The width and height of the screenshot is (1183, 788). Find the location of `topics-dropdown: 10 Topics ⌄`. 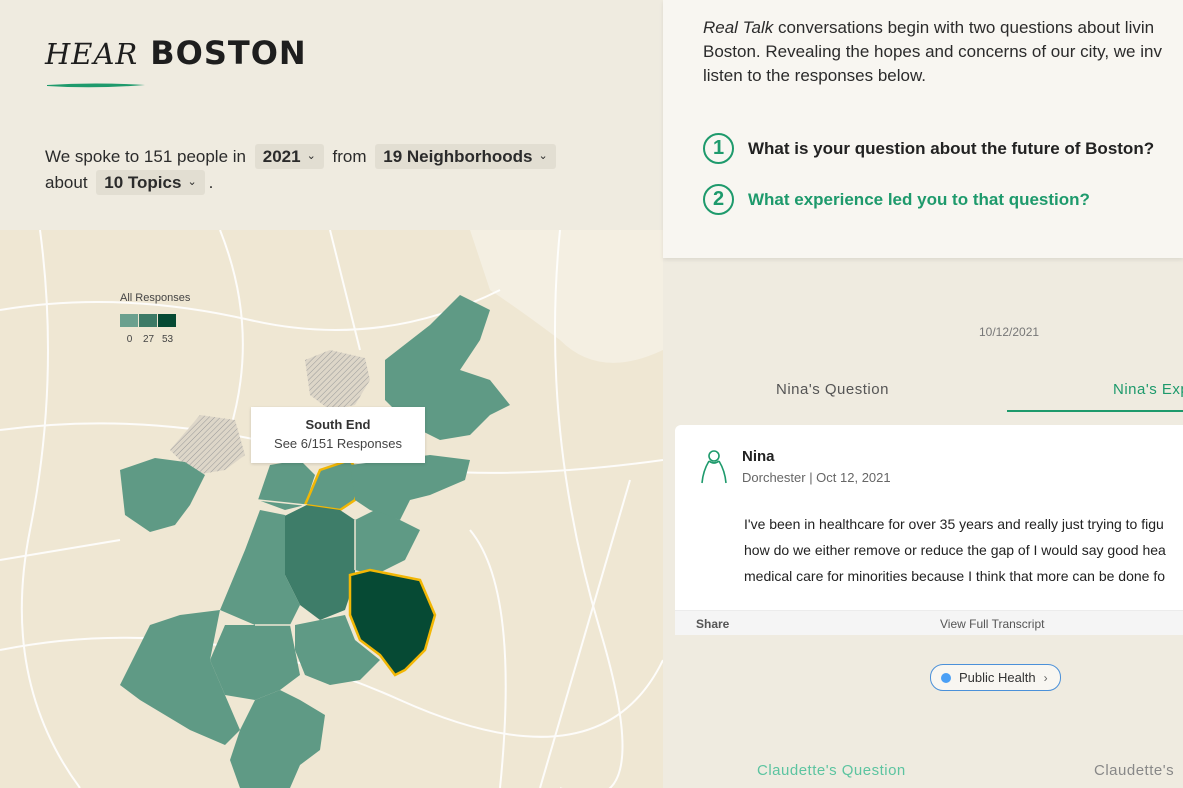

topics-dropdown: 10 Topics ⌄ is located at coordinates (150, 182).